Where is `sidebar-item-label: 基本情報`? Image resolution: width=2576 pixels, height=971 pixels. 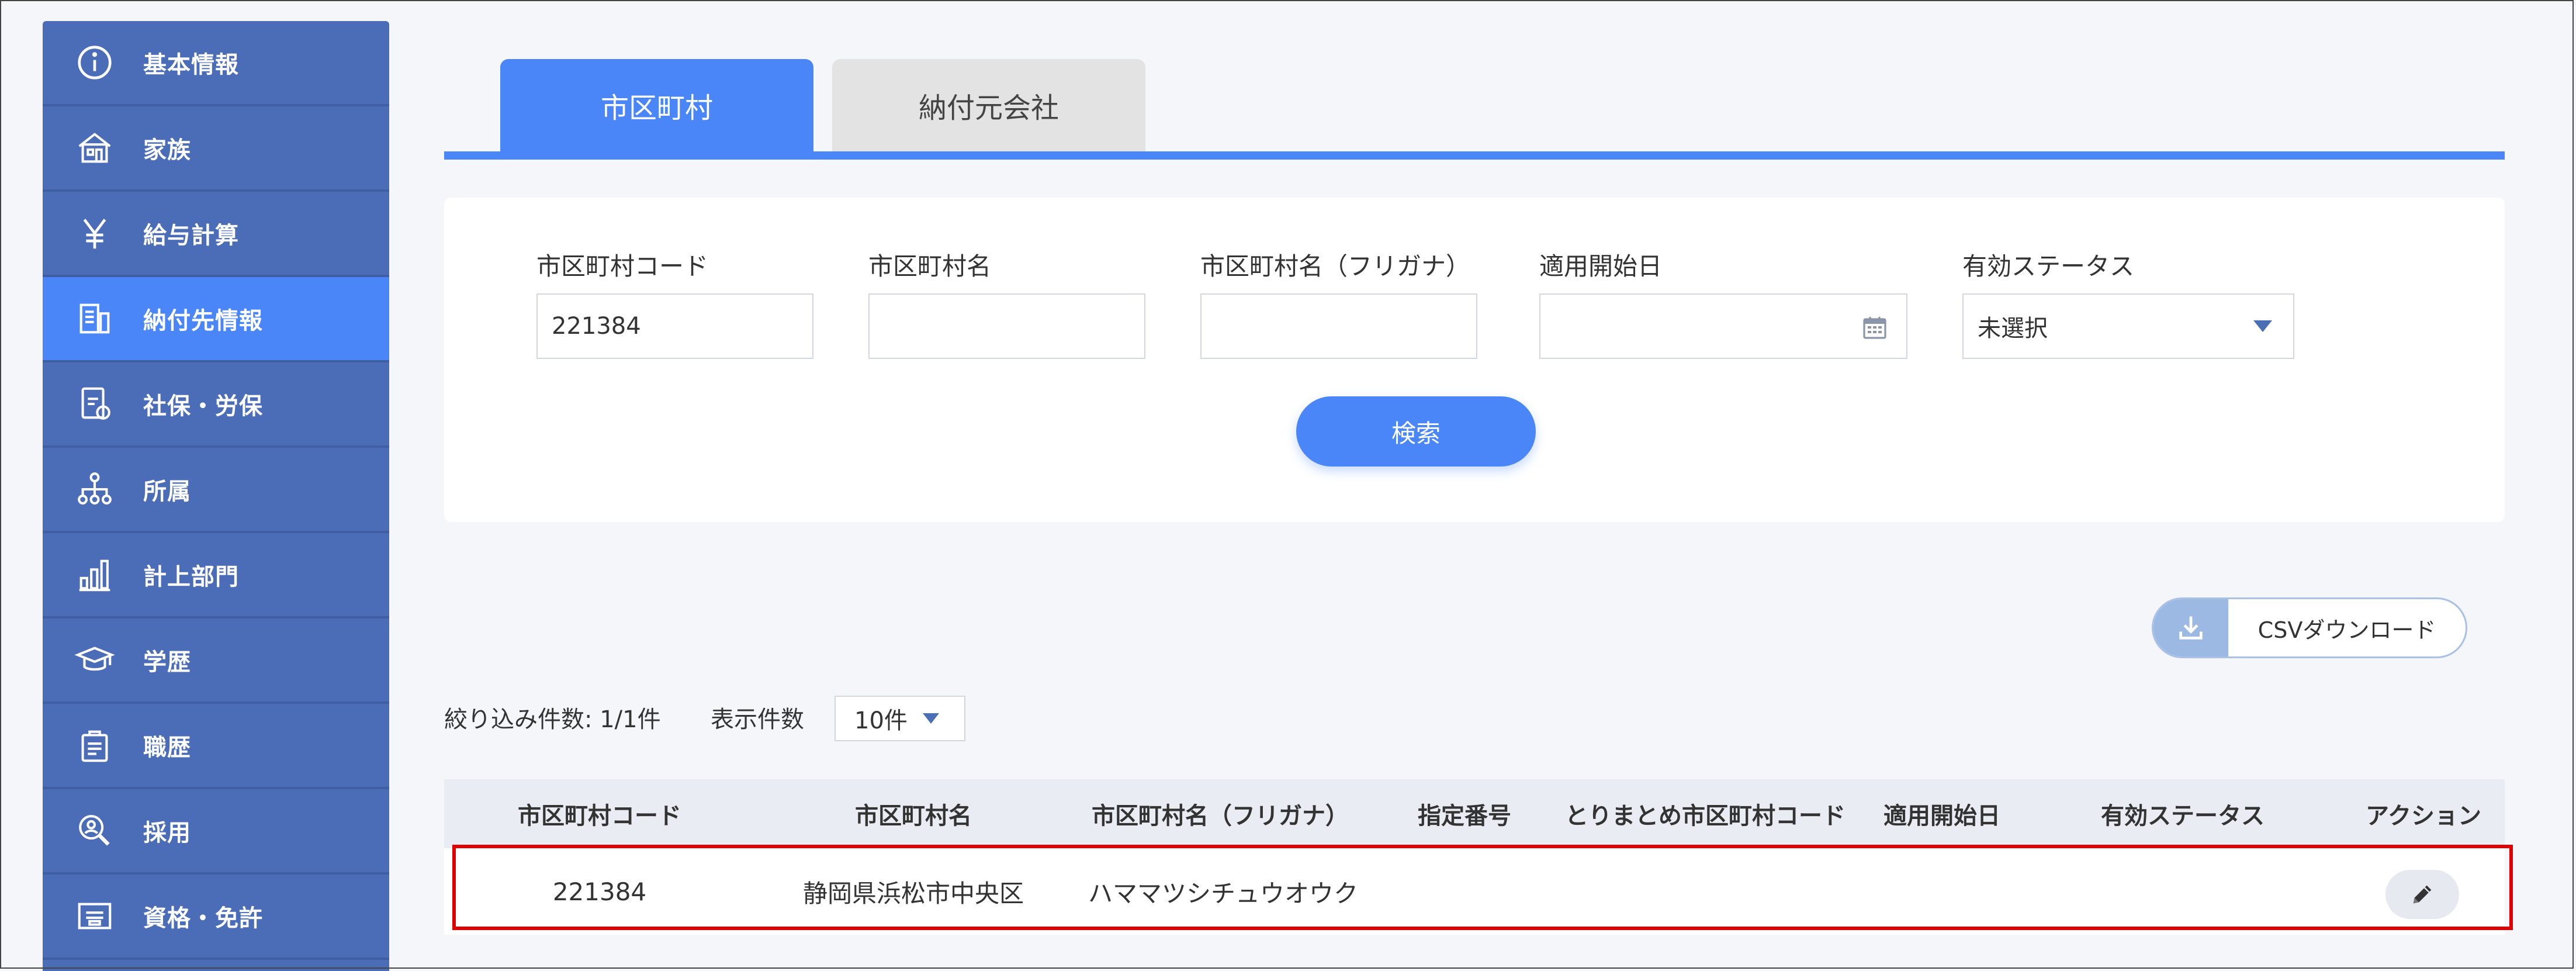
sidebar-item-label: 基本情報 is located at coordinates (191, 64).